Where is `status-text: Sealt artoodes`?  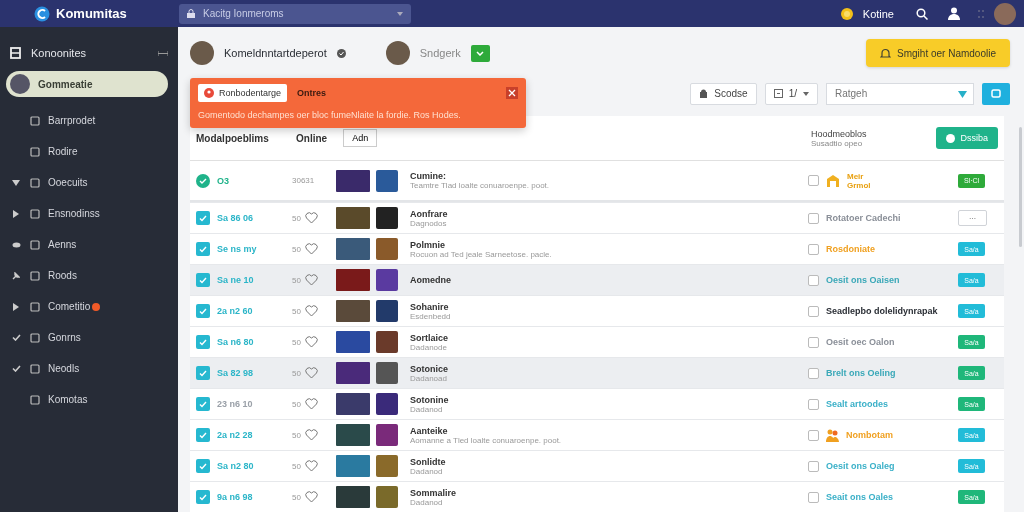
status-text: Sealt artoodes is located at coordinates (857, 404).